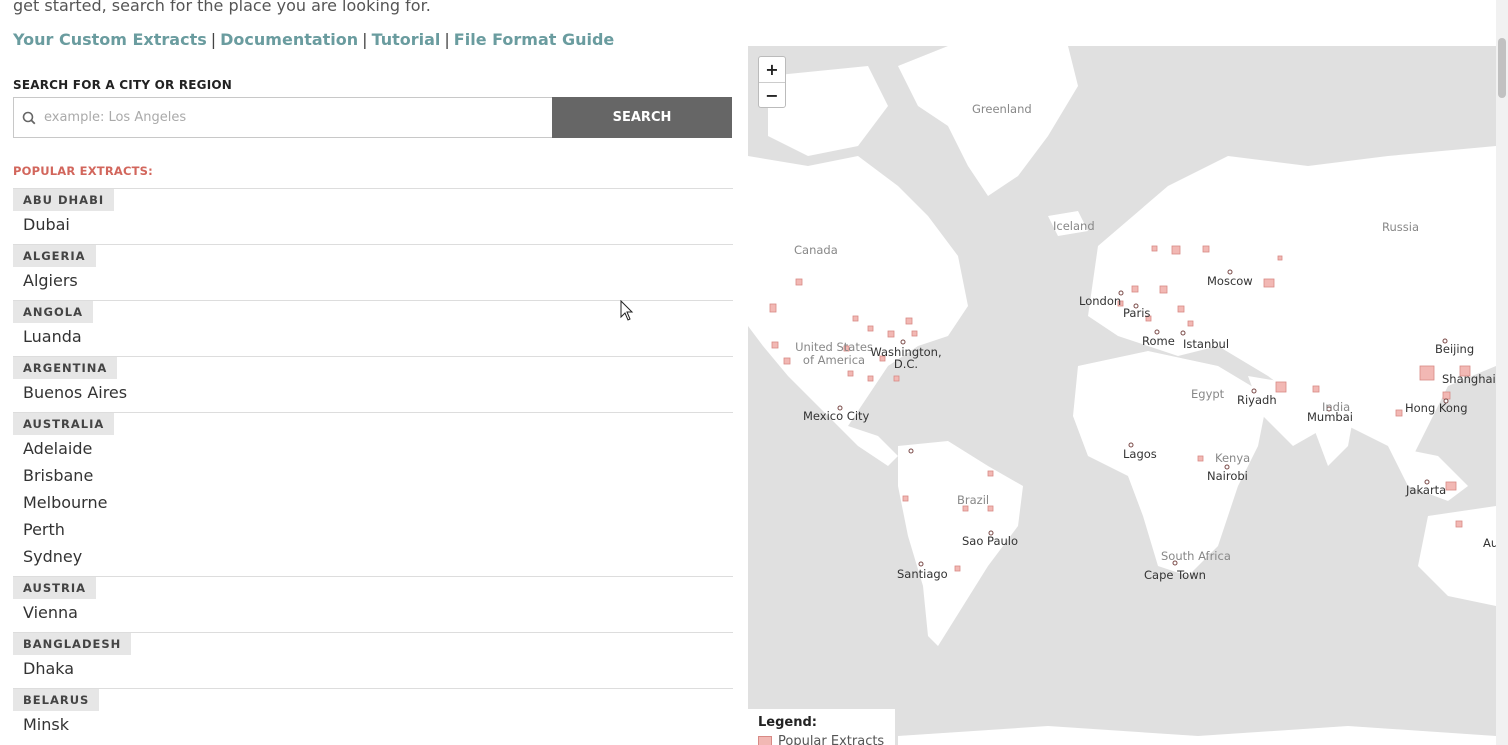 Image resolution: width=1508 pixels, height=745 pixels. Describe the element at coordinates (53, 312) in the screenshot. I see `country-label: ANGOLA` at that location.